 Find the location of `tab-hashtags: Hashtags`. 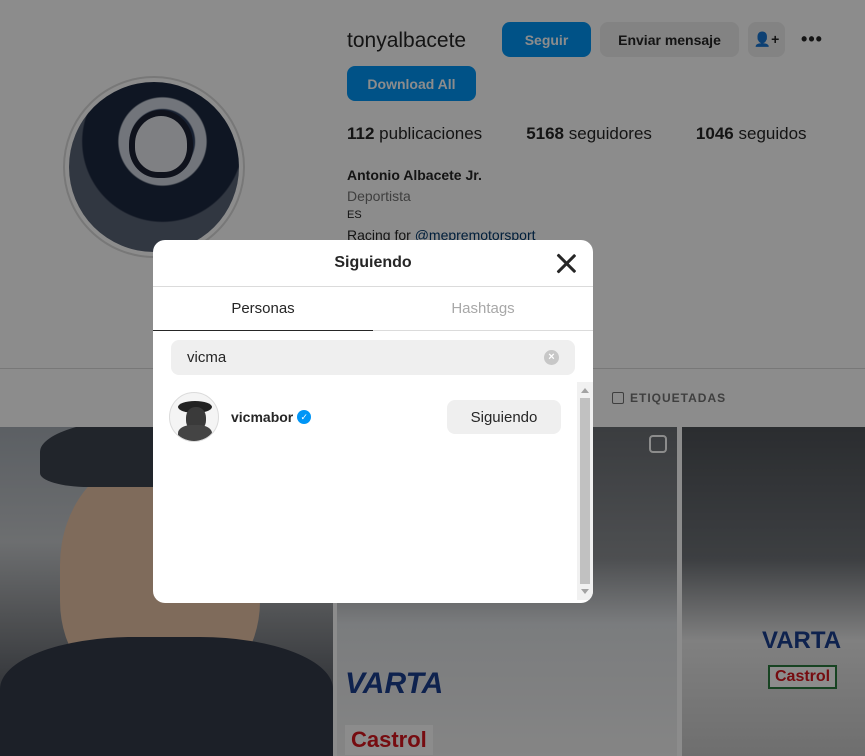

tab-hashtags: Hashtags is located at coordinates (483, 308).